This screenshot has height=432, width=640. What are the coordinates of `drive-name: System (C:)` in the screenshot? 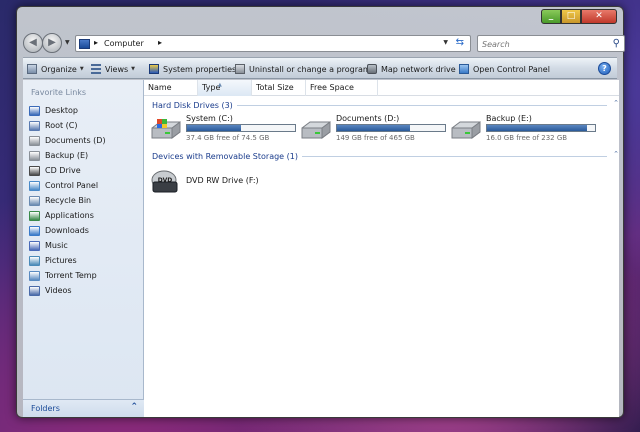 It's located at (209, 118).